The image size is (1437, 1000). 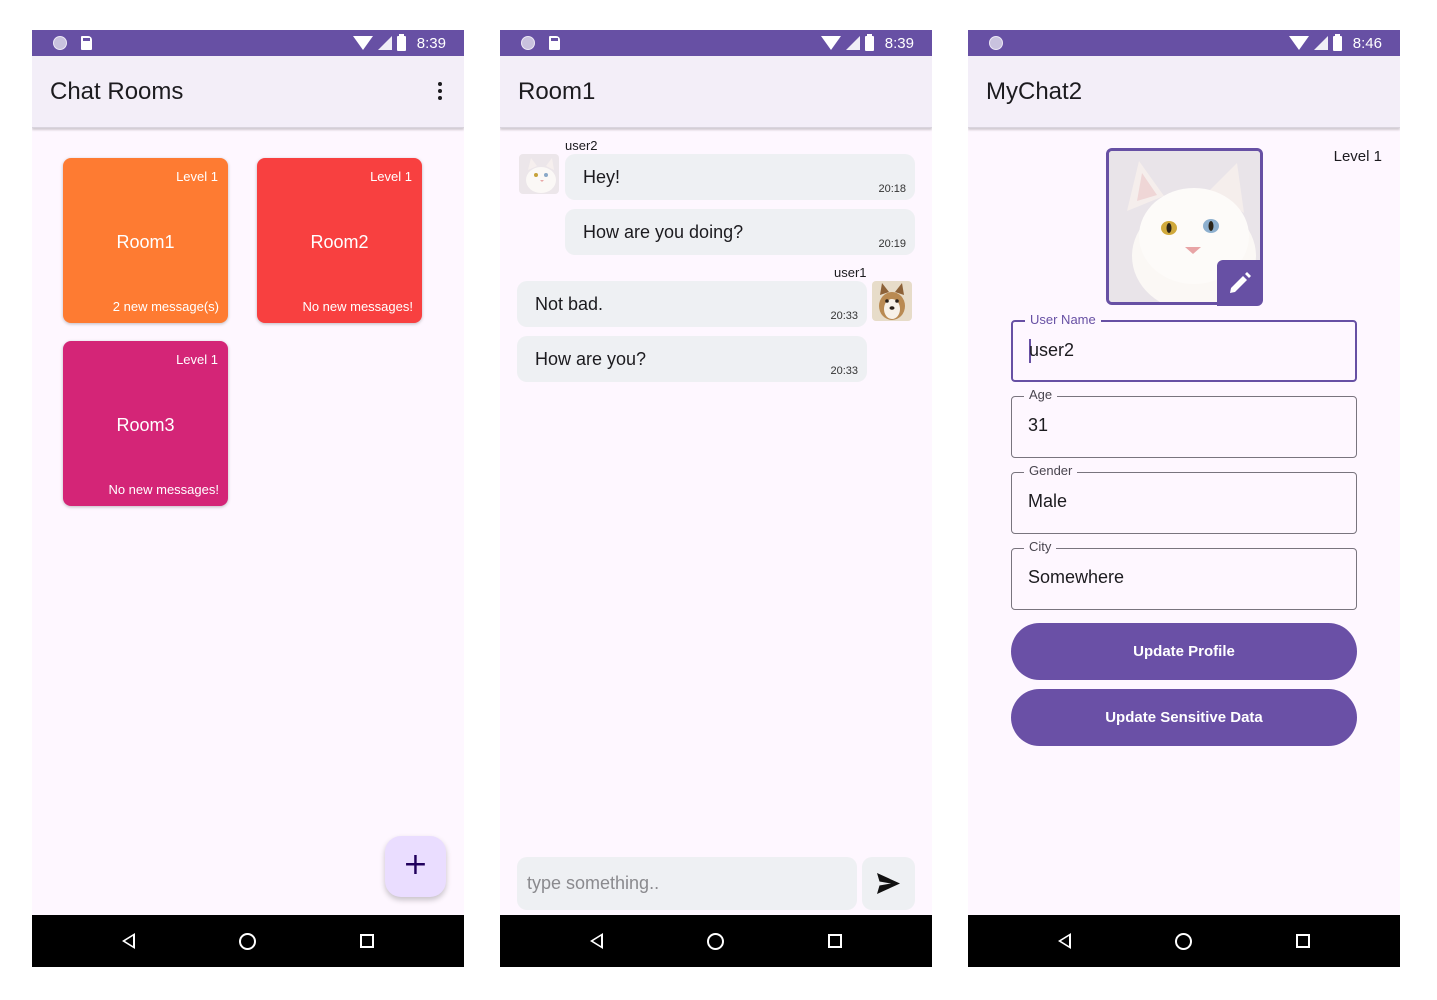 I want to click on page-title: Room1, so click(x=557, y=91).